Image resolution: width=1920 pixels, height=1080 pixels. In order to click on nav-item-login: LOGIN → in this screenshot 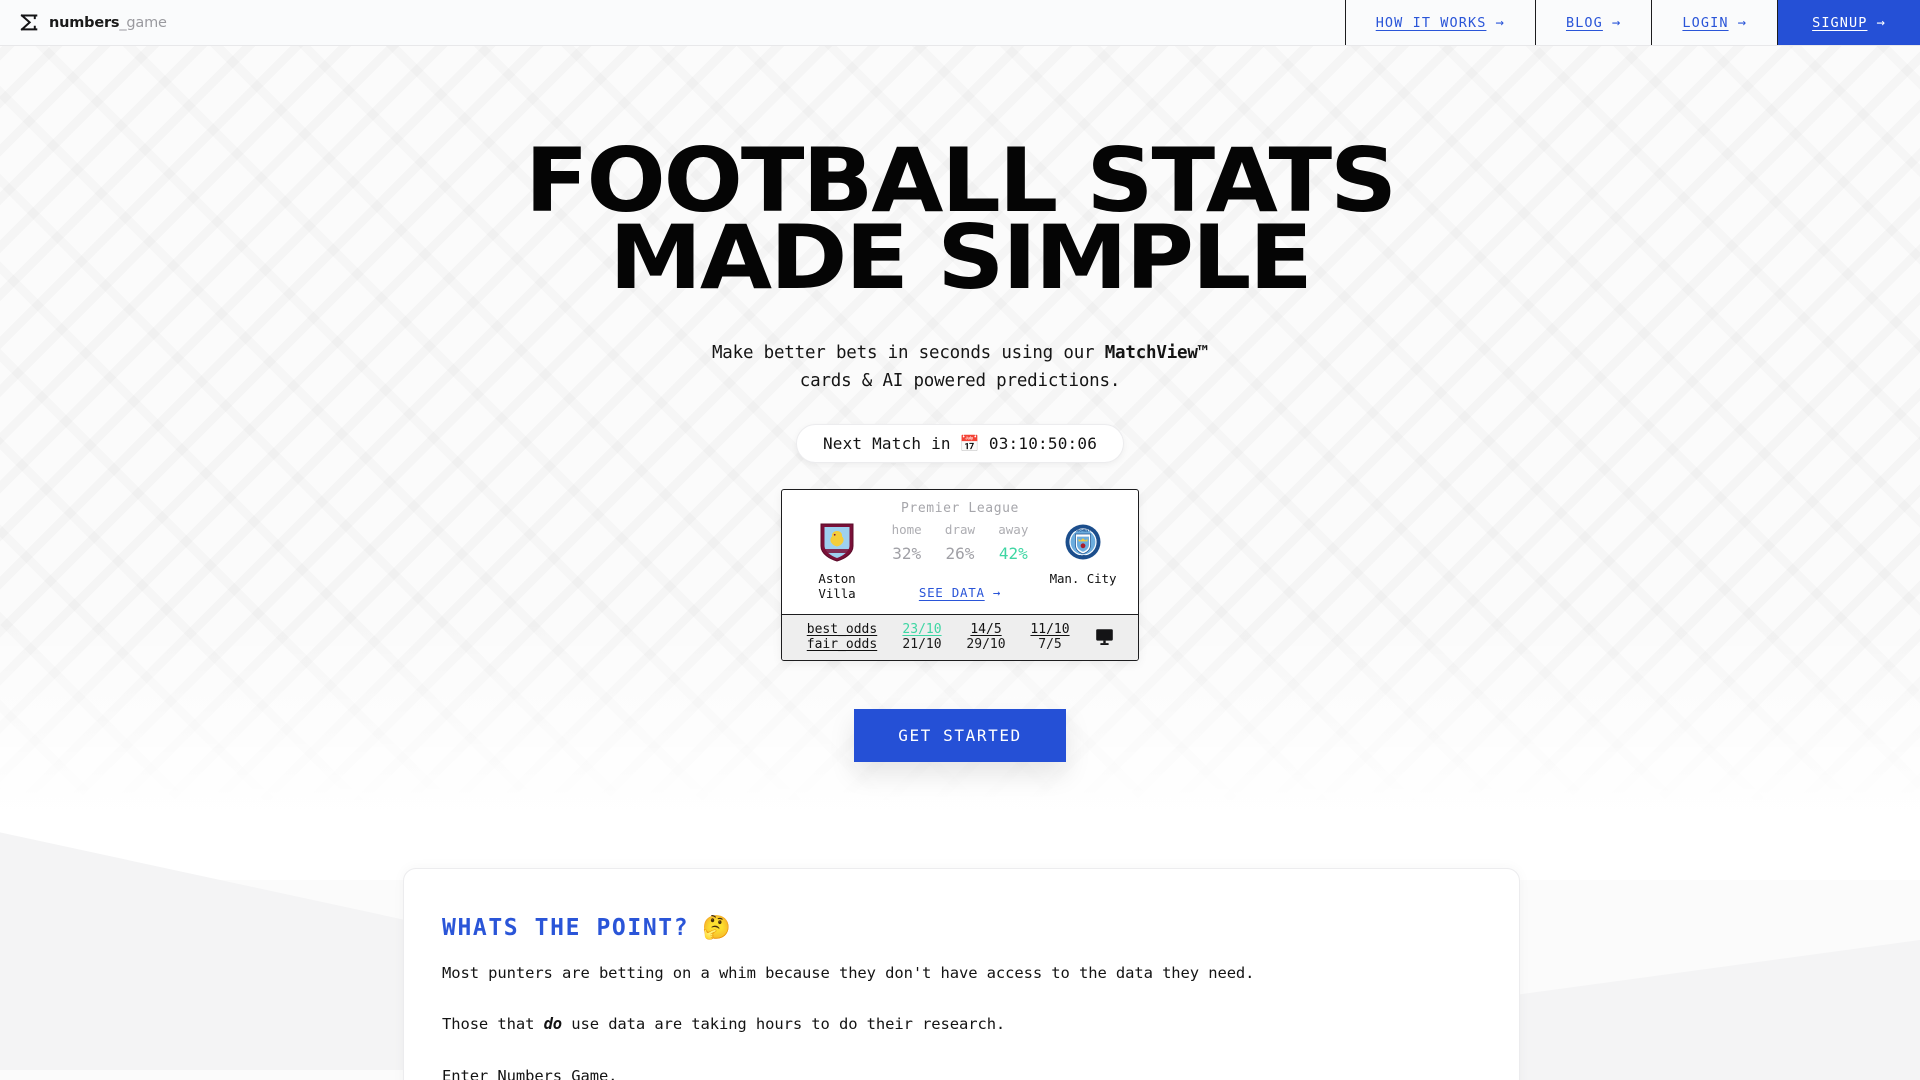, I will do `click(1714, 22)`.